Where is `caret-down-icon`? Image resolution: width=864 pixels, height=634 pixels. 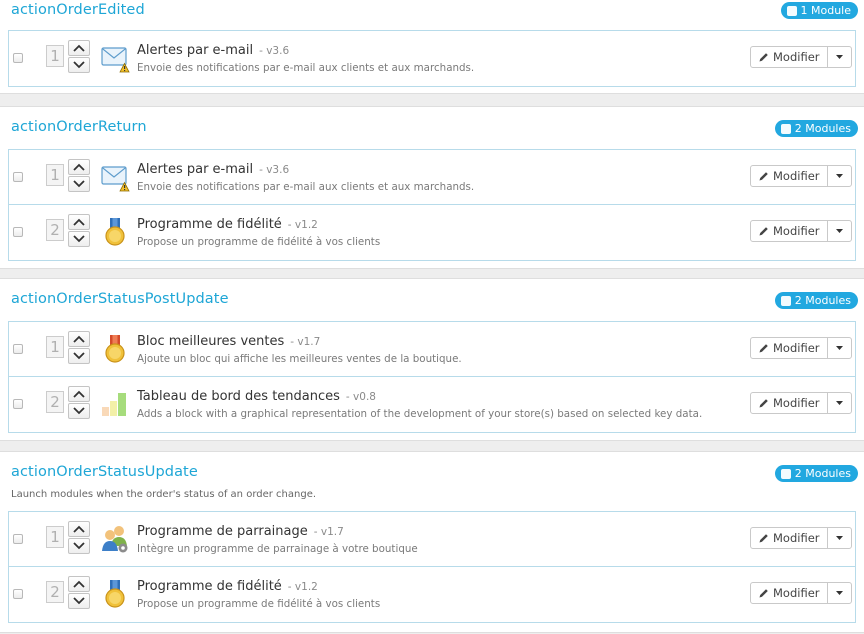
caret-down-icon is located at coordinates (839, 538).